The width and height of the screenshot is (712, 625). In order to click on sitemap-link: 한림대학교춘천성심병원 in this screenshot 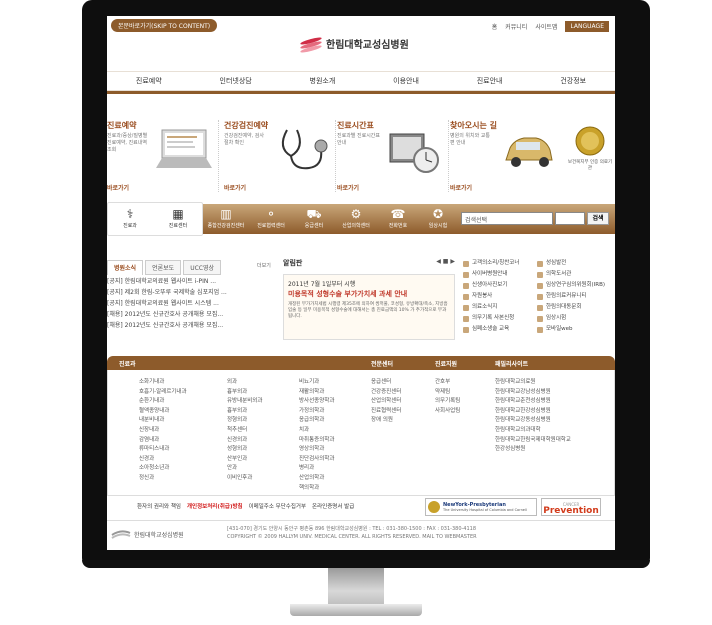, I will do `click(533, 402)`.